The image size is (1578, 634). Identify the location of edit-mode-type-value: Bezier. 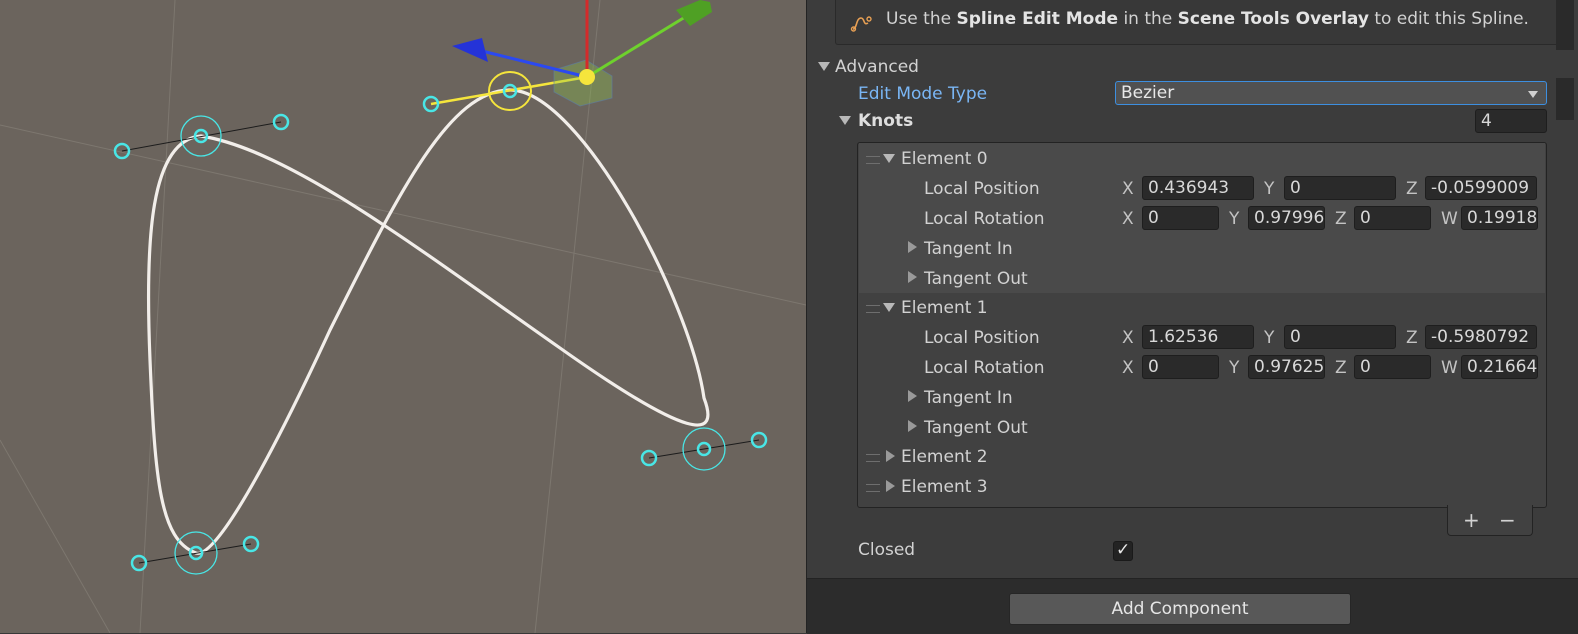
(1148, 93).